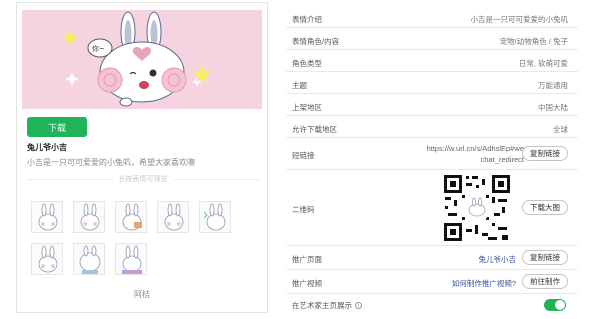  Describe the element at coordinates (307, 19) in the screenshot. I see `info-label: 表情介绍` at that location.